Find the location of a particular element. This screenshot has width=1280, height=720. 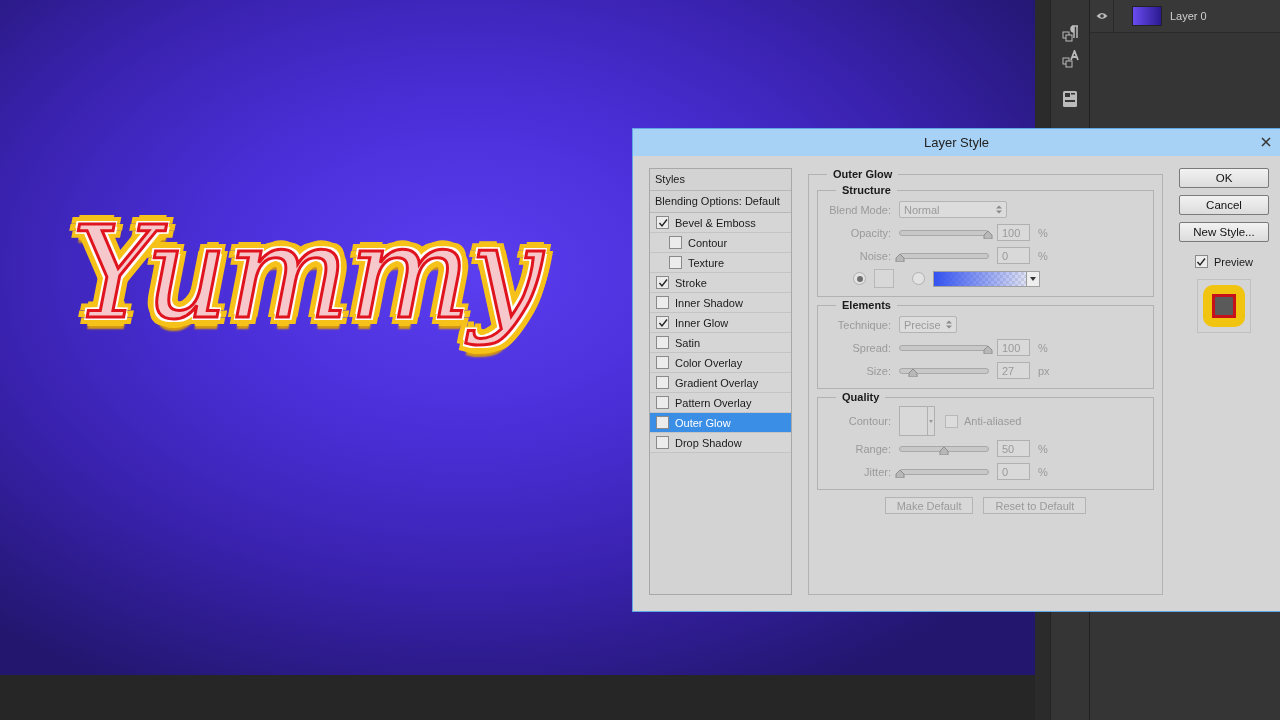

dialog-button: OK is located at coordinates (1224, 178).